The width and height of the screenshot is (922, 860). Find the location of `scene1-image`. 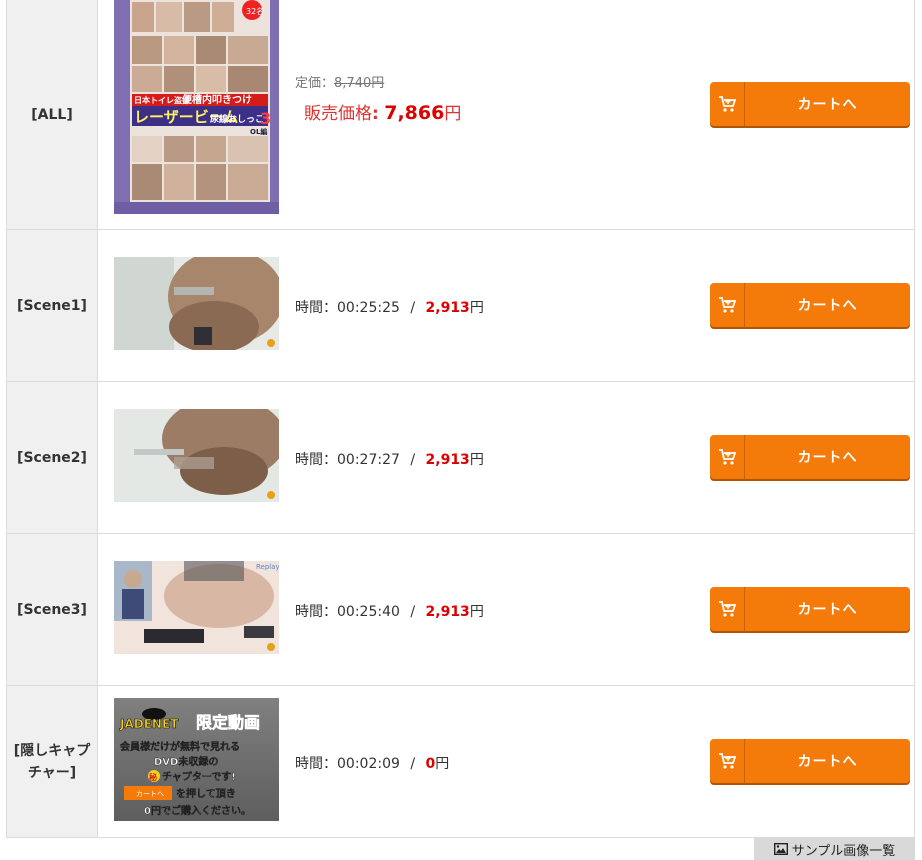

scene1-image is located at coordinates (196, 303).